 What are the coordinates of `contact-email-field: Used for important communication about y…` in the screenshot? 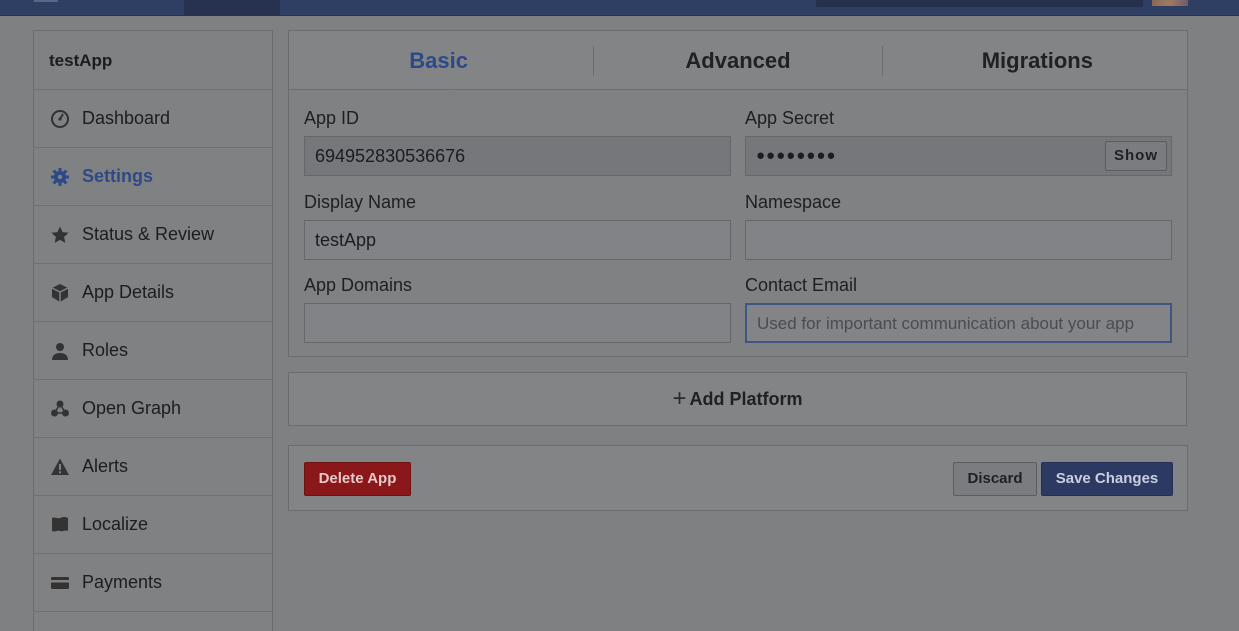 It's located at (958, 323).